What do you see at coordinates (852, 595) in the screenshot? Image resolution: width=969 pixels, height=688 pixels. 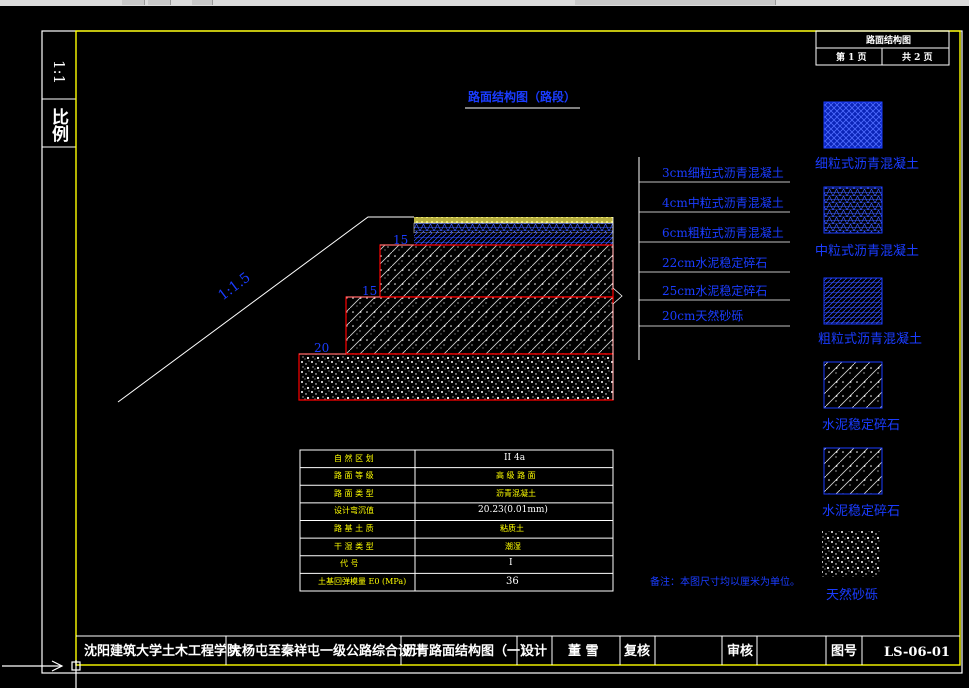 I see `legend-label-natural-sand-gravel: 天然砂砾` at bounding box center [852, 595].